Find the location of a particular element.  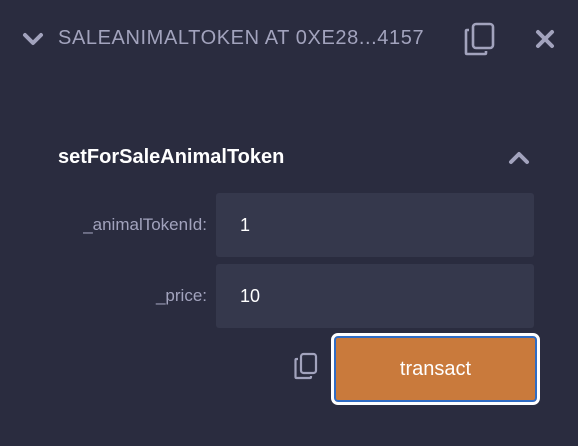

price-input is located at coordinates (375, 296).